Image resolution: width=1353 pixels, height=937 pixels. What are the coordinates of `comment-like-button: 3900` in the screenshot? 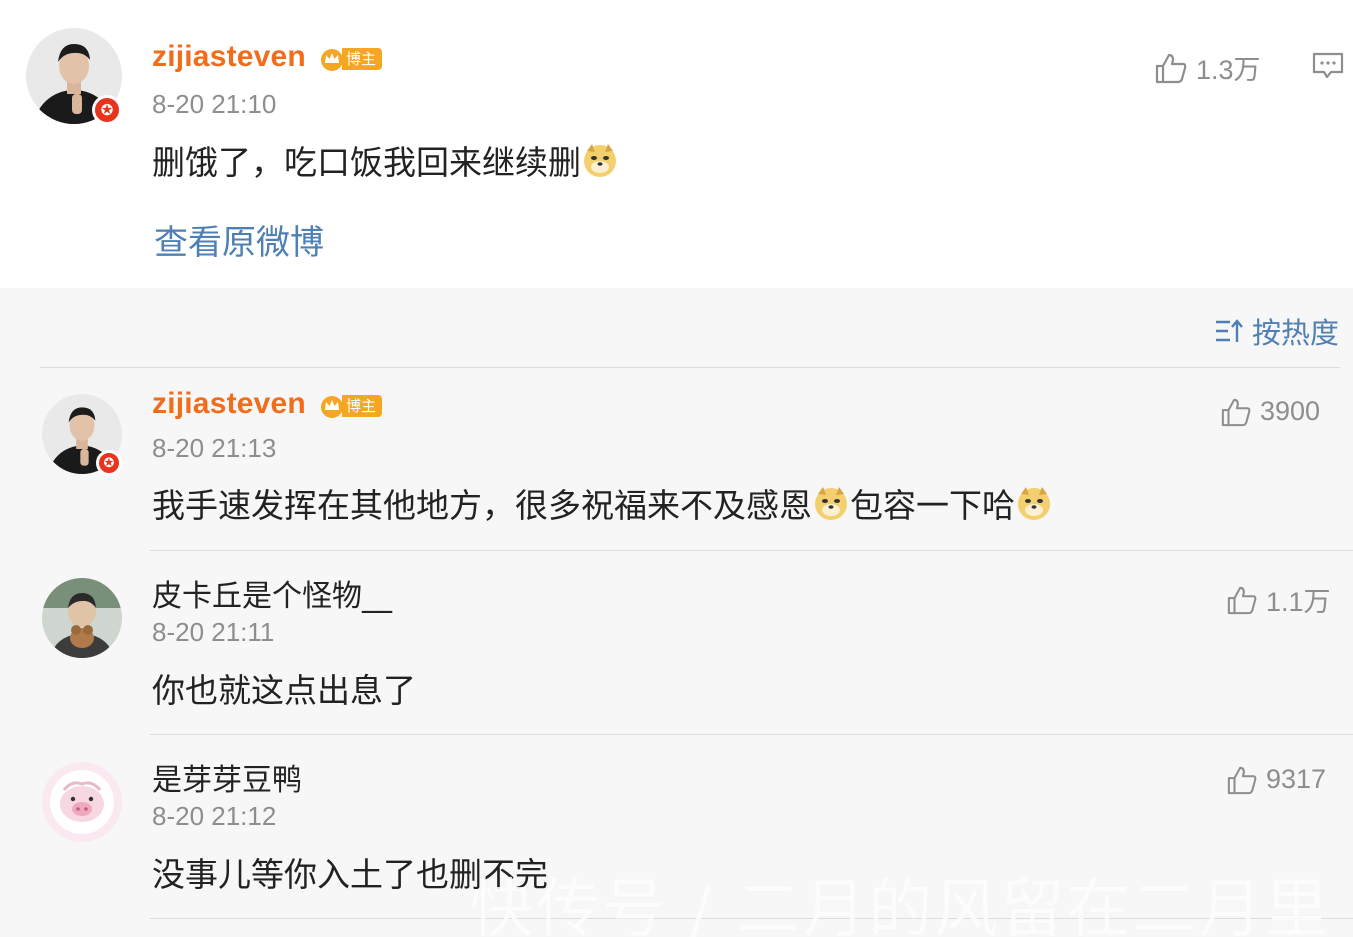 It's located at (1270, 411).